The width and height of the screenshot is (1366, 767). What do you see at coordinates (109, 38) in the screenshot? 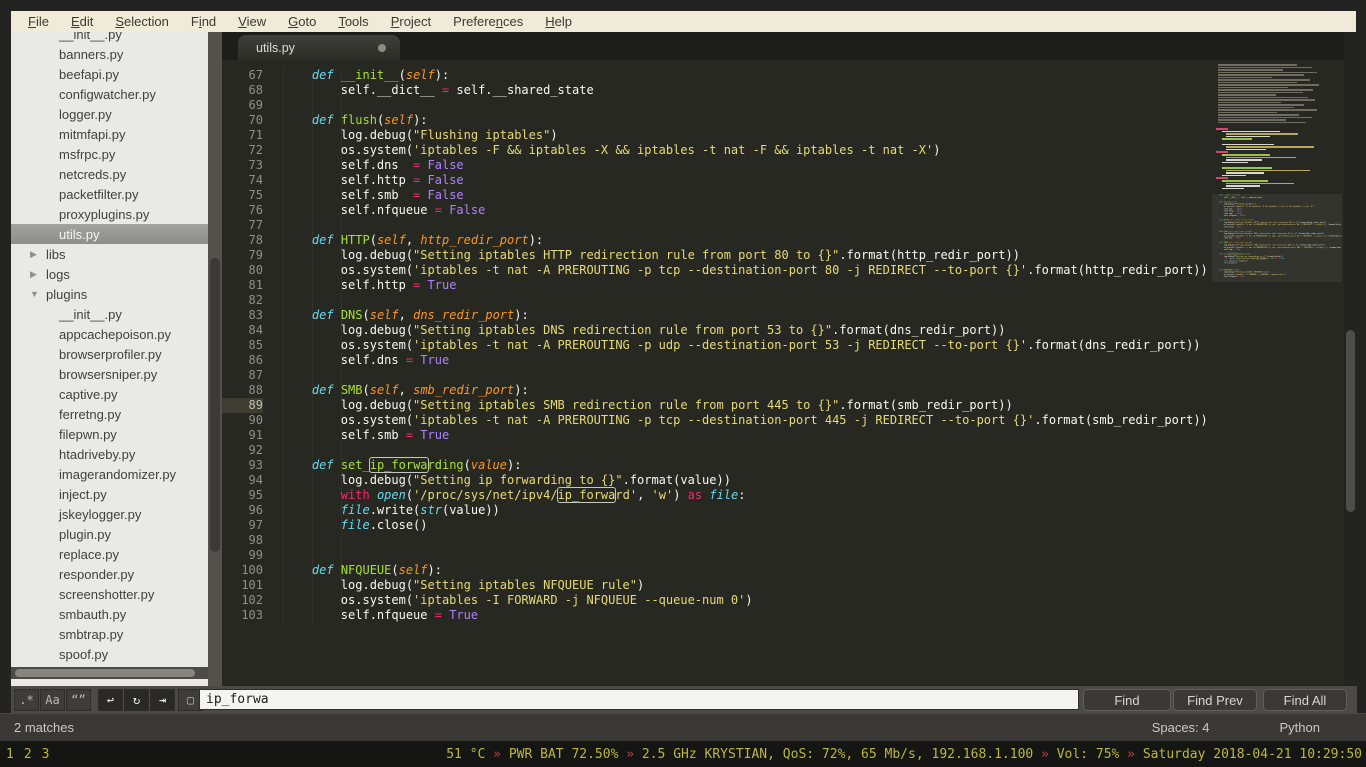
I see `sidebar-item--init-py: __init__.py` at bounding box center [109, 38].